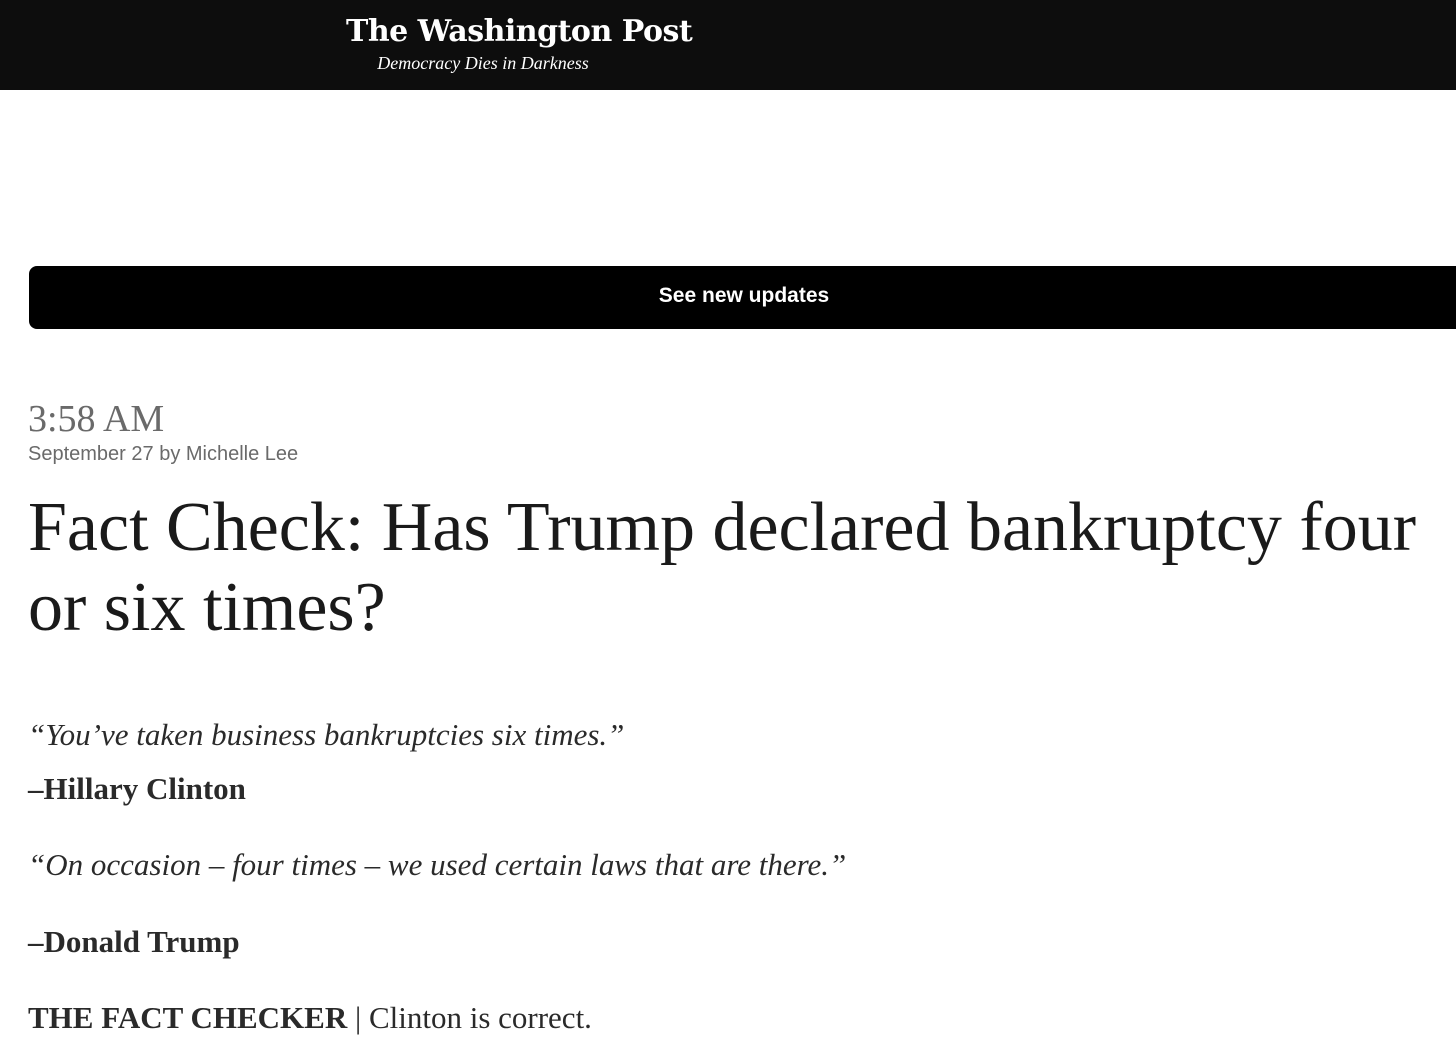 The image size is (1456, 1062). Describe the element at coordinates (480, 1017) in the screenshot. I see `verdict-text: Clinton is correct.` at that location.